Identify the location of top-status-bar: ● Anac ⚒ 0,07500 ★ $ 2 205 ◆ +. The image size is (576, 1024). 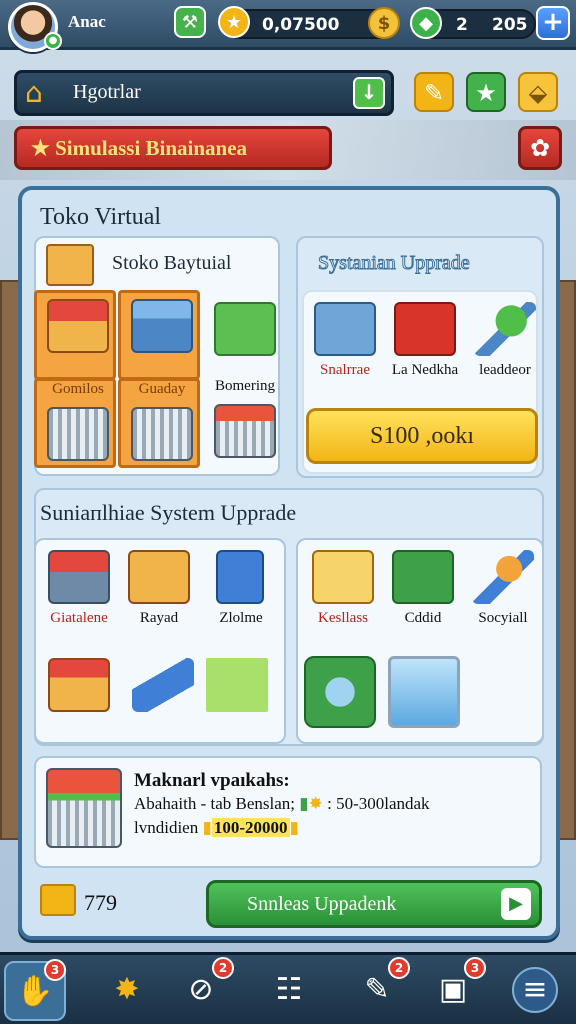
(288, 26).